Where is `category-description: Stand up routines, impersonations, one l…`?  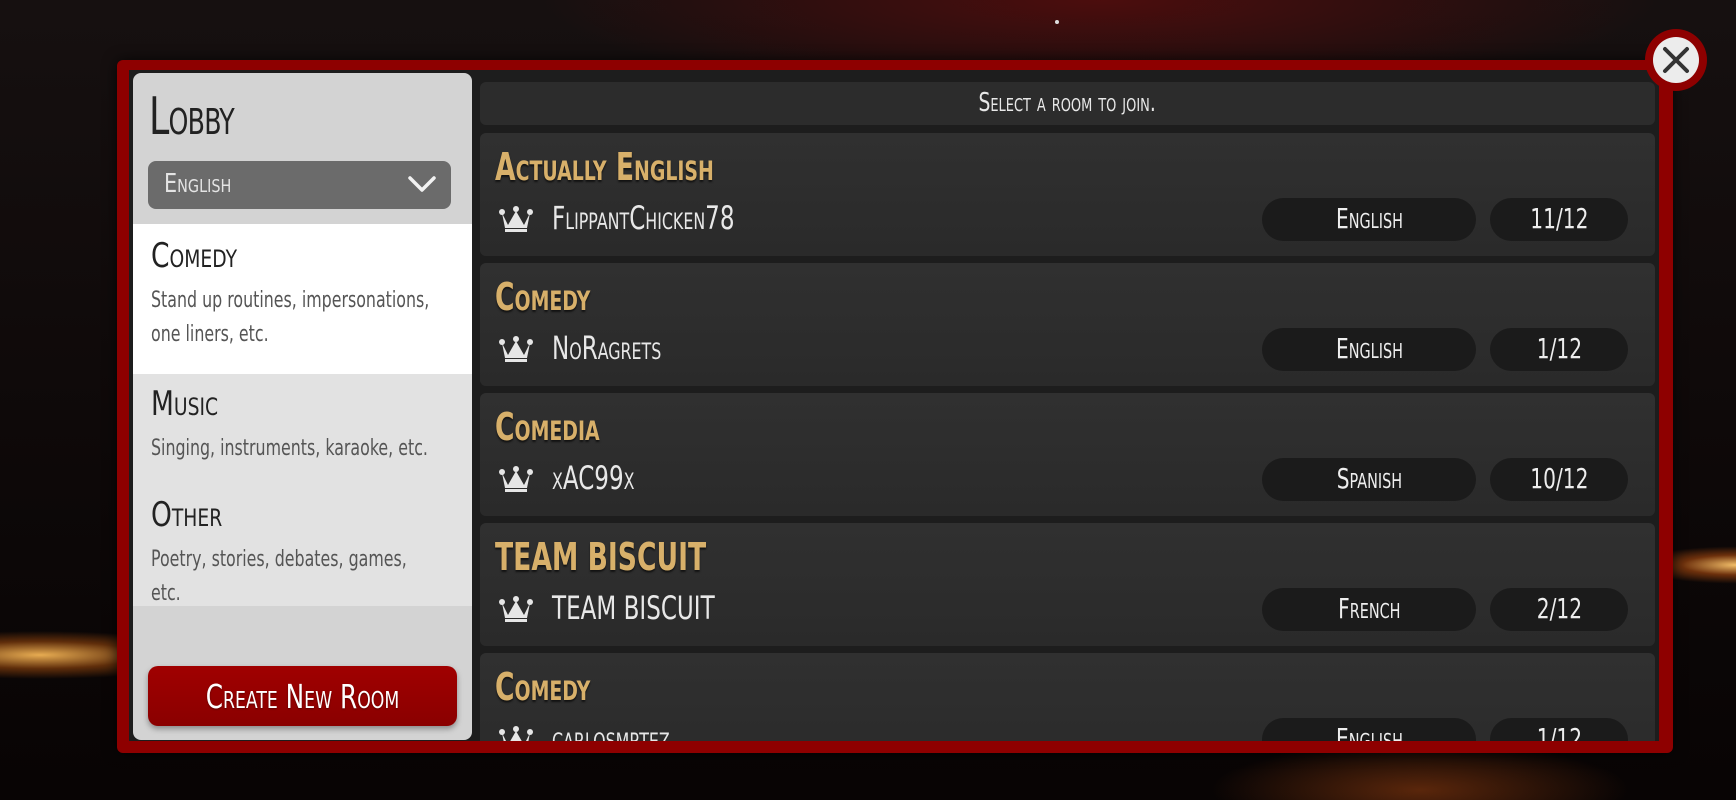
category-description: Stand up routines, impersonations, one l… is located at coordinates (290, 317).